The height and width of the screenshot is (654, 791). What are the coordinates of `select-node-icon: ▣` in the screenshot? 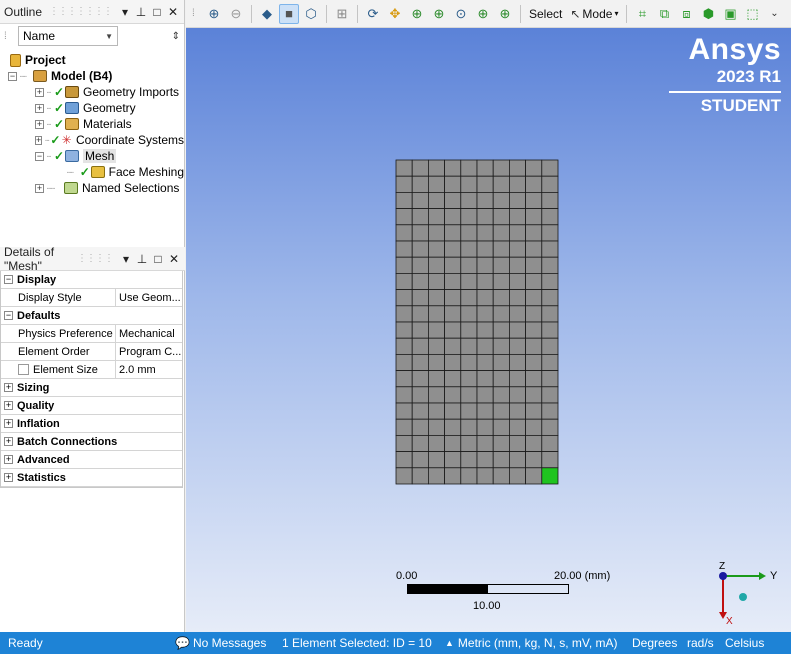 It's located at (730, 14).